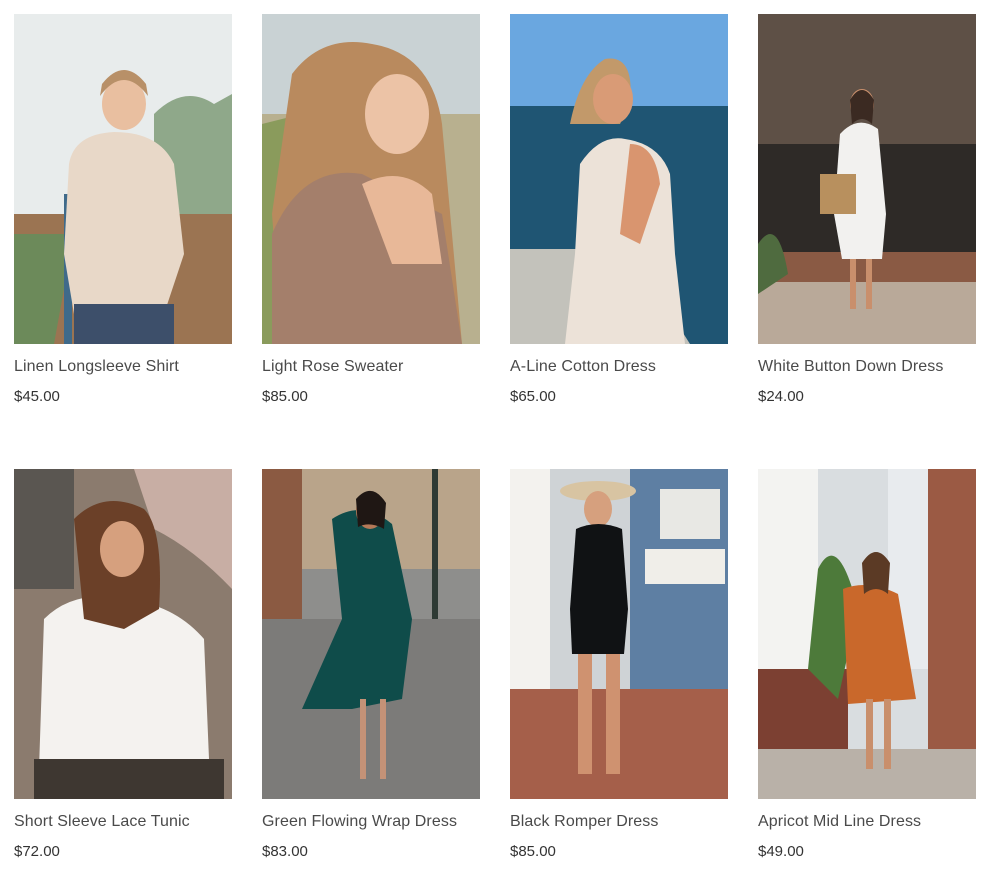 This screenshot has width=990, height=874. What do you see at coordinates (850, 367) in the screenshot?
I see `product-name: White Button Down Dress` at bounding box center [850, 367].